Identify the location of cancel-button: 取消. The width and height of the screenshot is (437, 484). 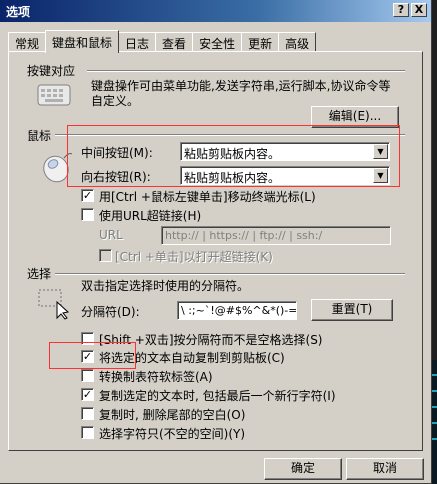
(385, 469).